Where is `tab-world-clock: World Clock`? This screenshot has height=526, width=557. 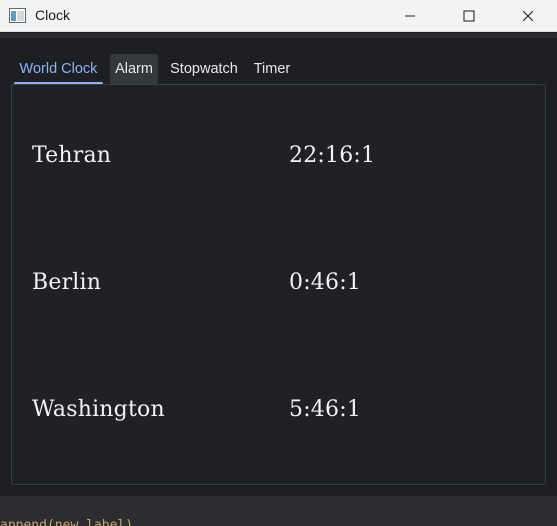 tab-world-clock: World Clock is located at coordinates (58, 69).